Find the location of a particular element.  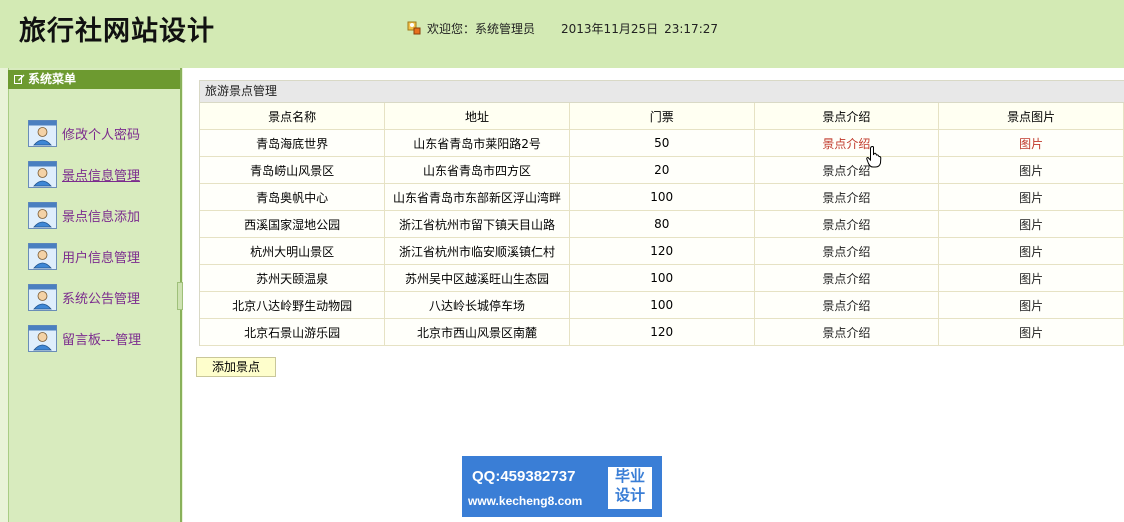

cell-ticket: 50 is located at coordinates (662, 143).